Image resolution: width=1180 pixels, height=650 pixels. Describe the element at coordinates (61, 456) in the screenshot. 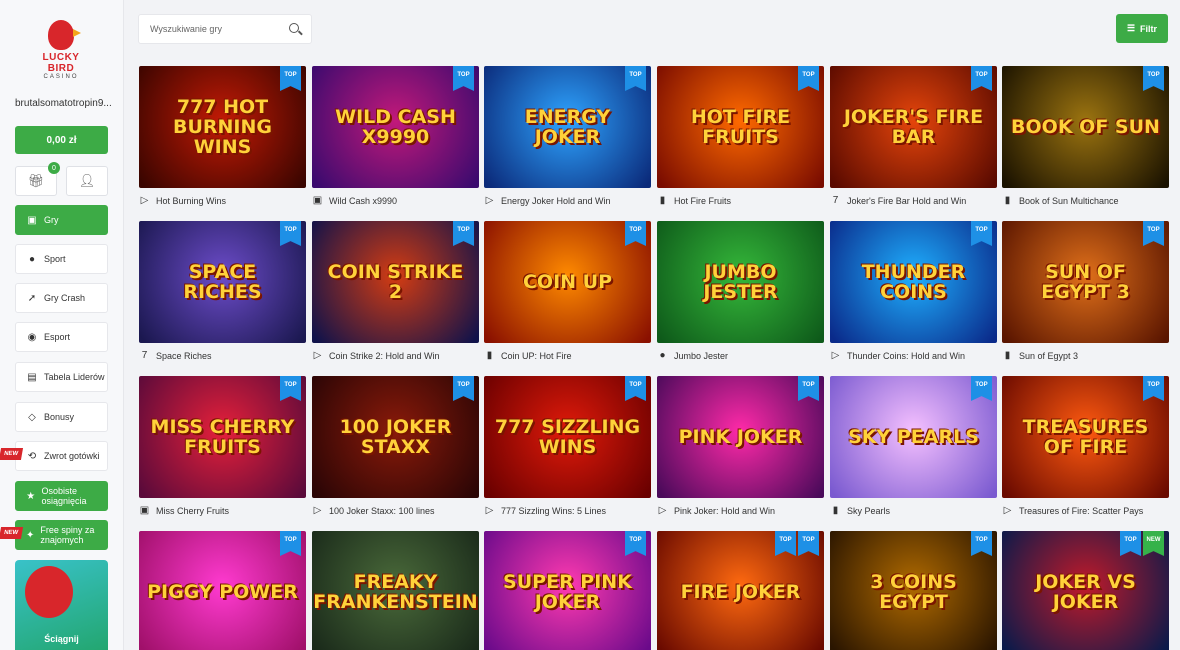

I see `nav-item-6: ⟲ Zwrot gotówki` at that location.